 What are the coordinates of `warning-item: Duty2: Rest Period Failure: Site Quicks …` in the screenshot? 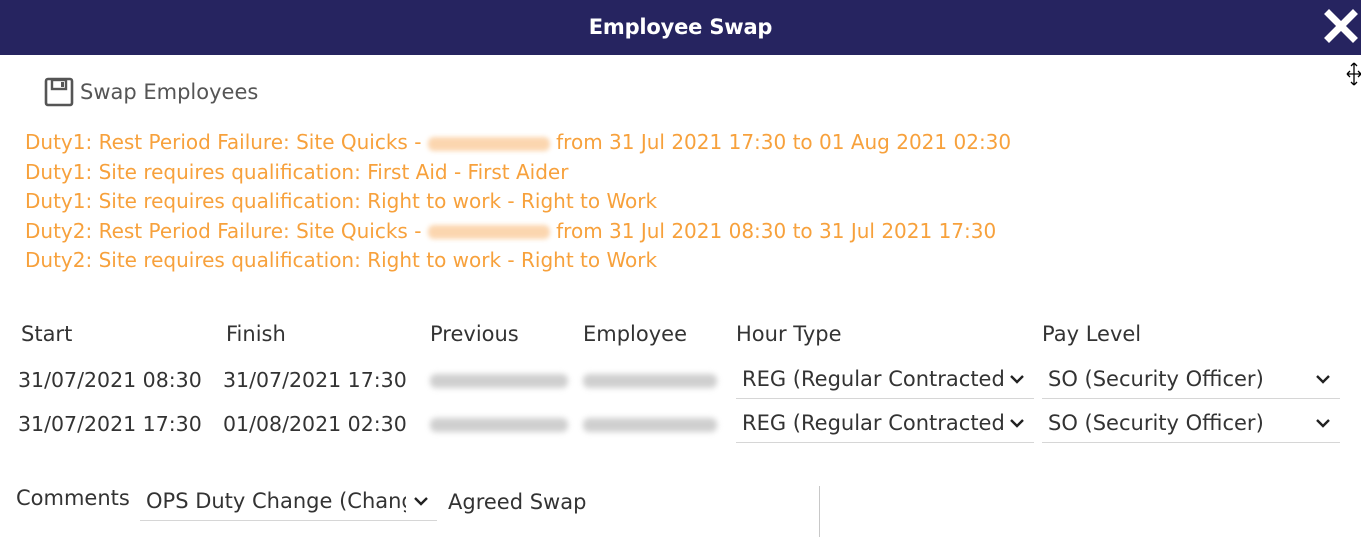 It's located at (511, 230).